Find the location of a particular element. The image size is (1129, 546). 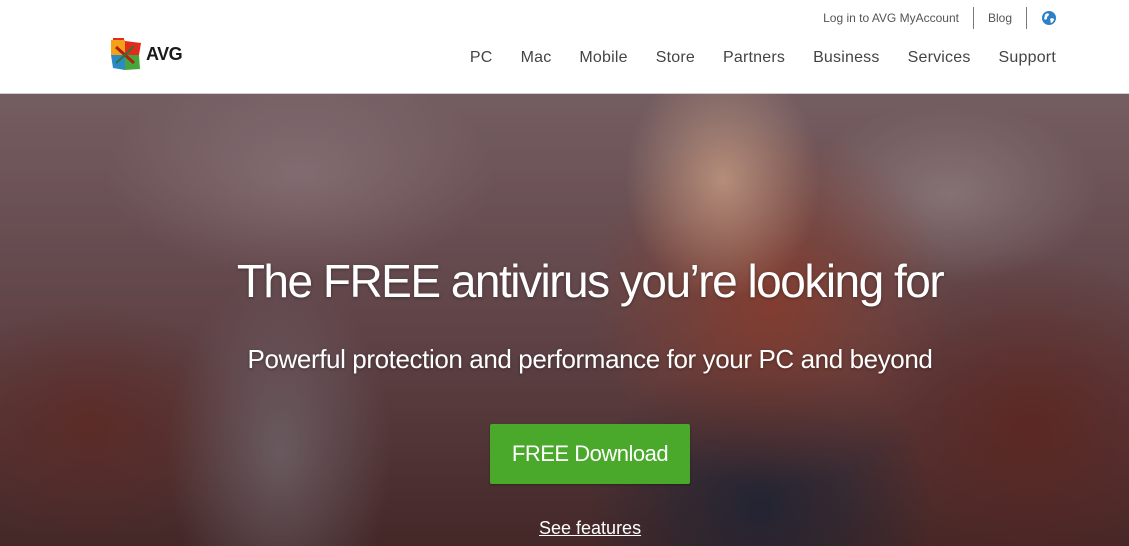

nav-item-pc: PC is located at coordinates (481, 58).